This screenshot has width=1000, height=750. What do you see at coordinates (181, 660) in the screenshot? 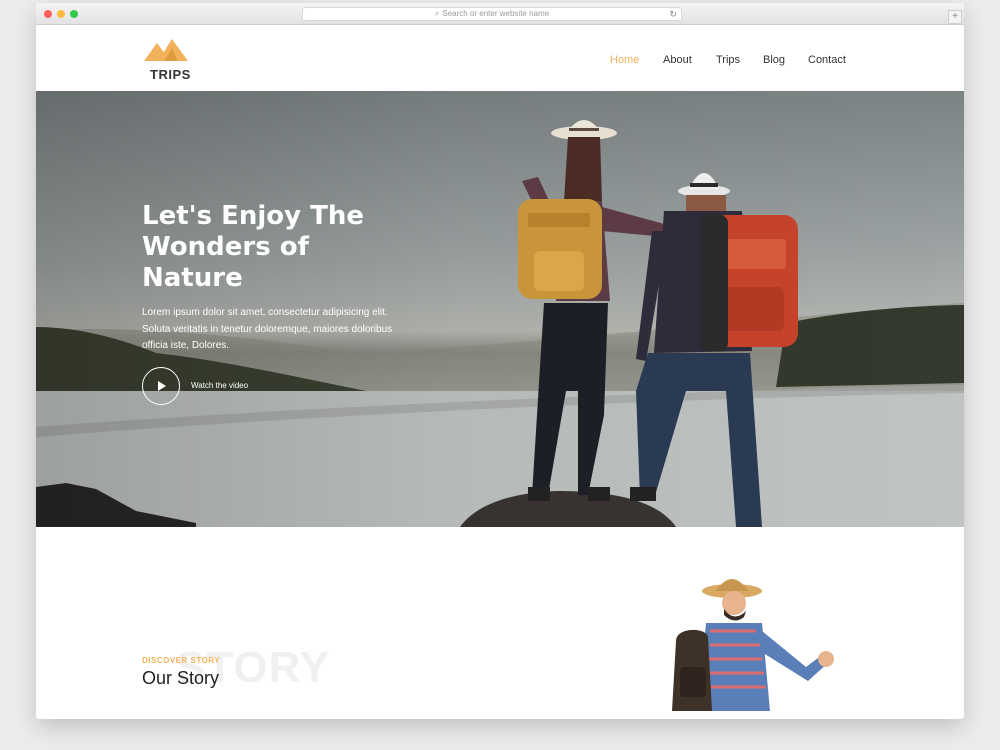
I see `story-eyebrow: DISCOVER STORY` at bounding box center [181, 660].